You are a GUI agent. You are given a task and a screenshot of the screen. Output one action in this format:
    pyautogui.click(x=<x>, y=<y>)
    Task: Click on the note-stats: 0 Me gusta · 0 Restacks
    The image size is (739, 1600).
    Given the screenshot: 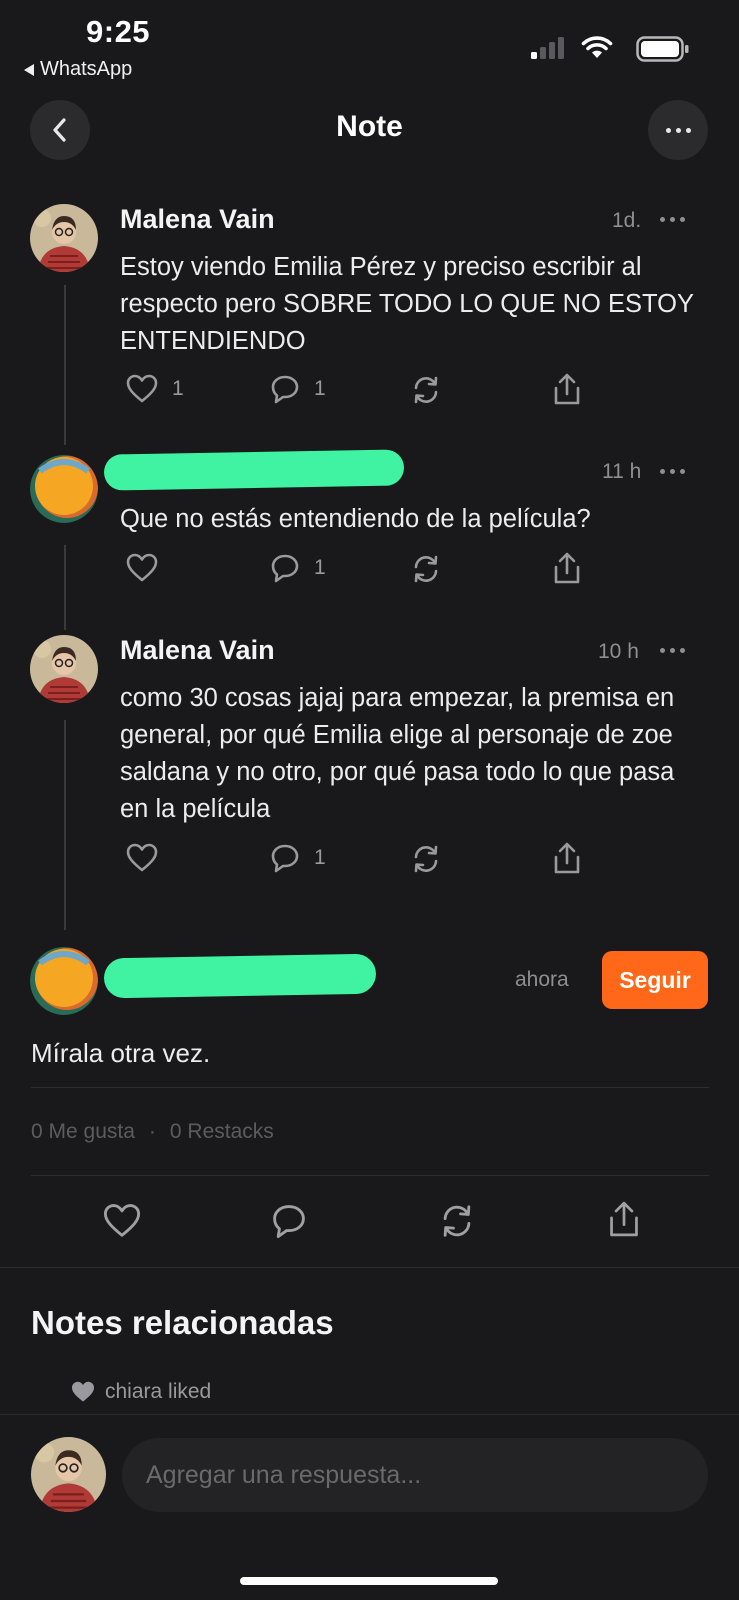 What is the action you would take?
    pyautogui.click(x=152, y=1132)
    